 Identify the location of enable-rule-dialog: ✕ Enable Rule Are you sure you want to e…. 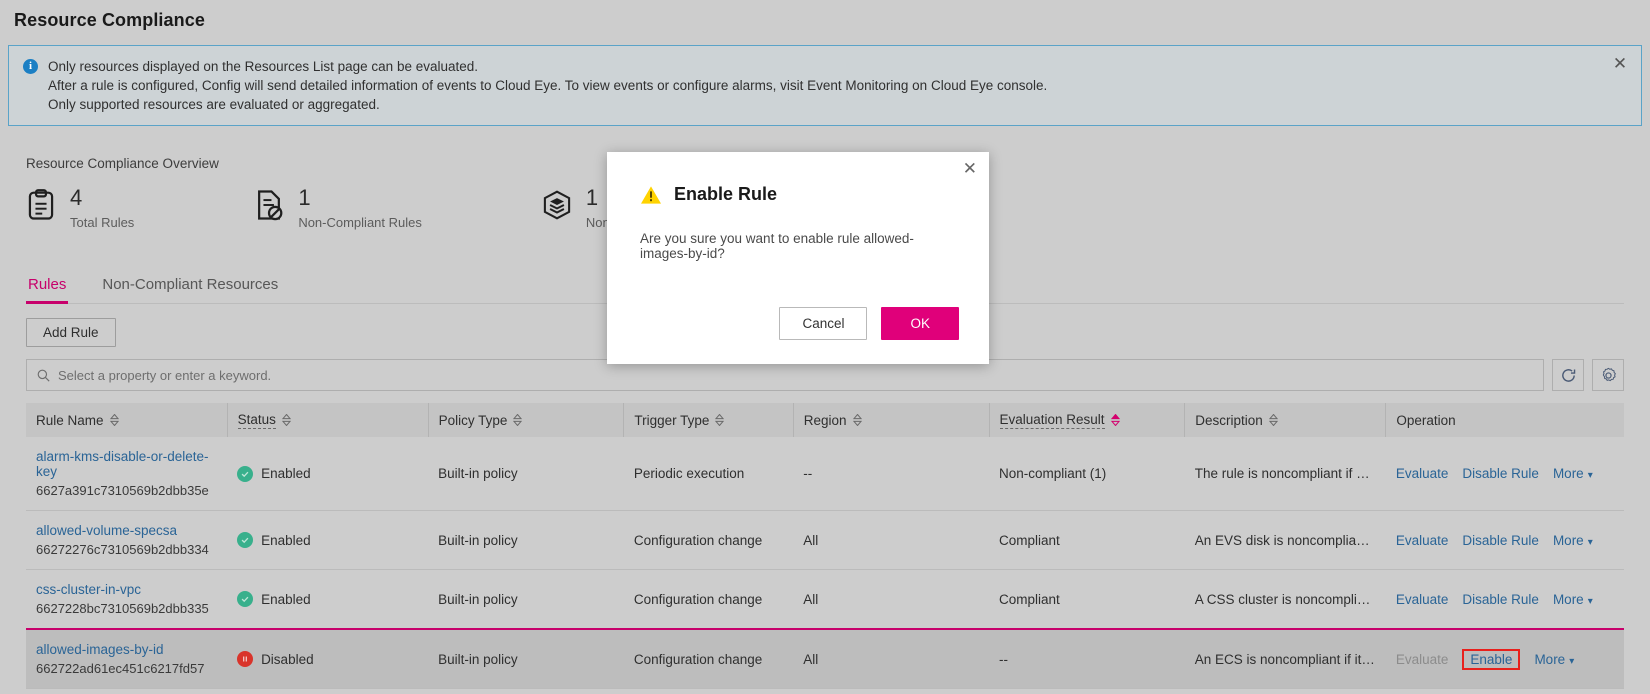
(798, 258).